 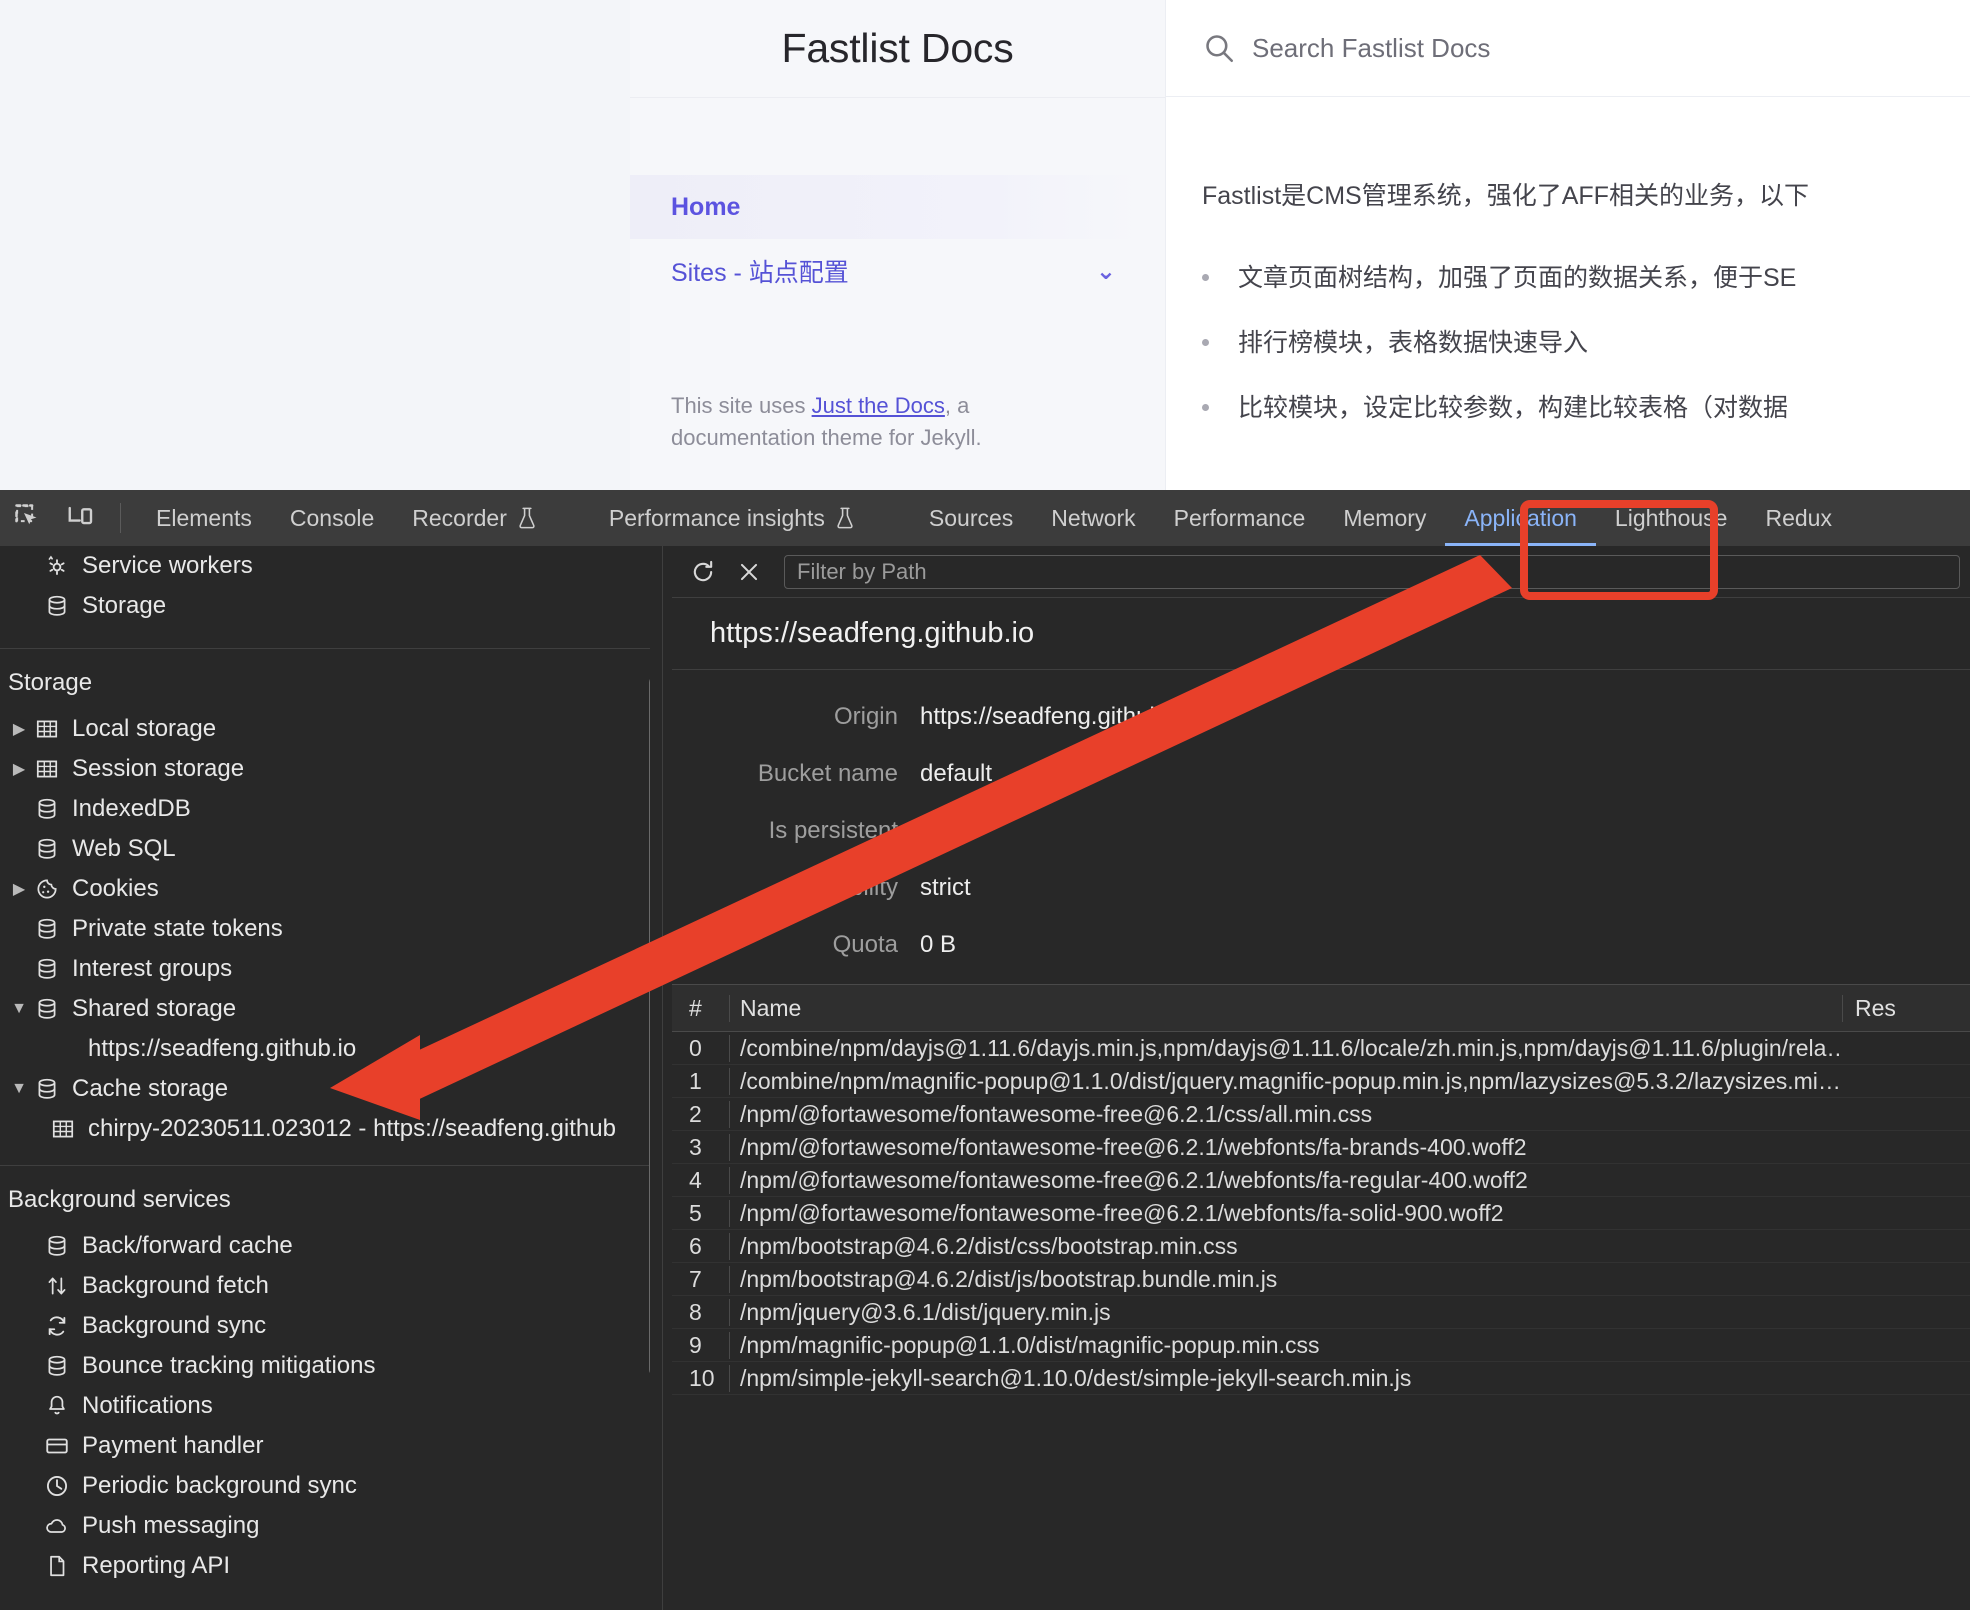 I want to click on sidebar-item-interest-groups: Interest groups, so click(x=325, y=969).